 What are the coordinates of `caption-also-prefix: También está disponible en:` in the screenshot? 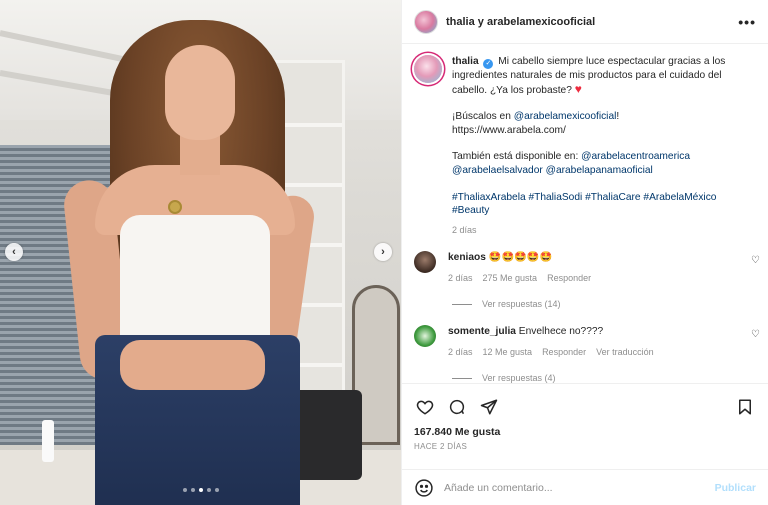 It's located at (517, 157).